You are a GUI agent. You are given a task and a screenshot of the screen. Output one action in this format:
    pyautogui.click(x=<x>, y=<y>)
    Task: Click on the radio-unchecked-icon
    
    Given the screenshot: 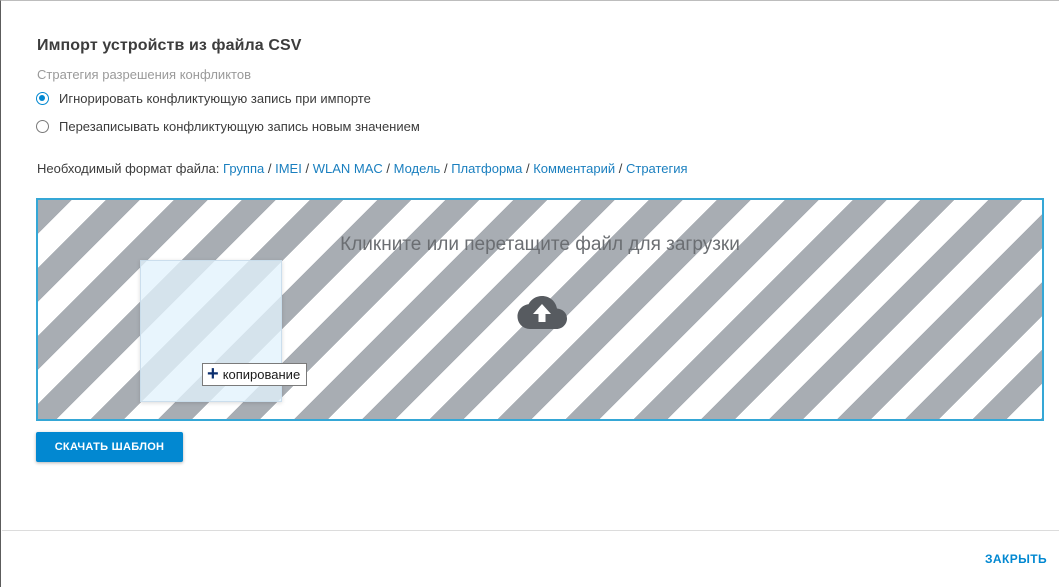 What is the action you would take?
    pyautogui.click(x=42, y=126)
    